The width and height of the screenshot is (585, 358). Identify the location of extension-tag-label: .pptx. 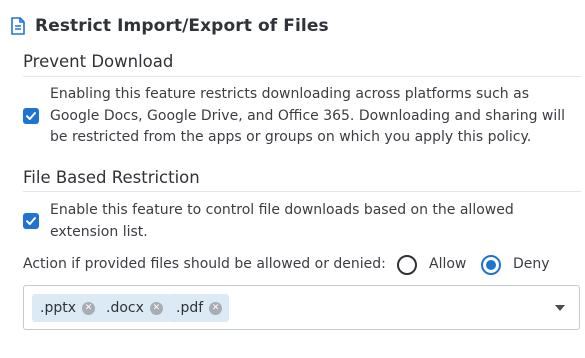
(58, 308).